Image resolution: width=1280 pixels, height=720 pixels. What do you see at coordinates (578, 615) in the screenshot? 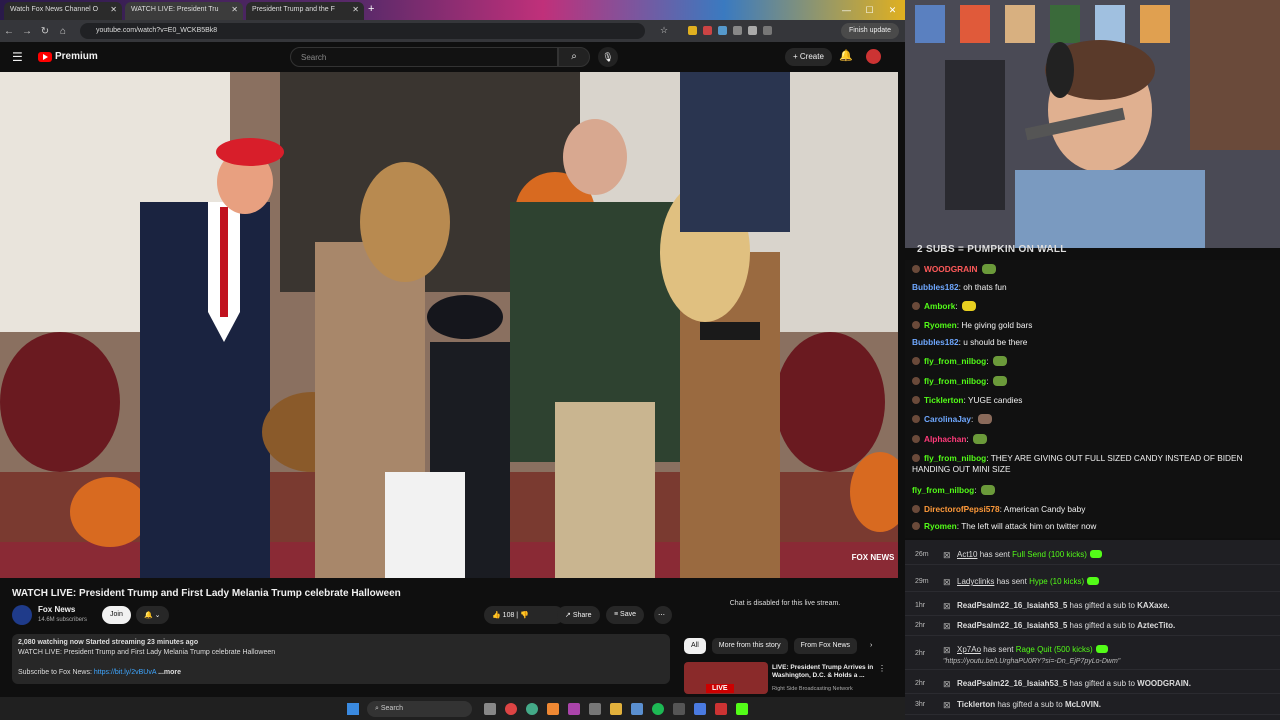
I see `share-button: ↗ Share` at bounding box center [578, 615].